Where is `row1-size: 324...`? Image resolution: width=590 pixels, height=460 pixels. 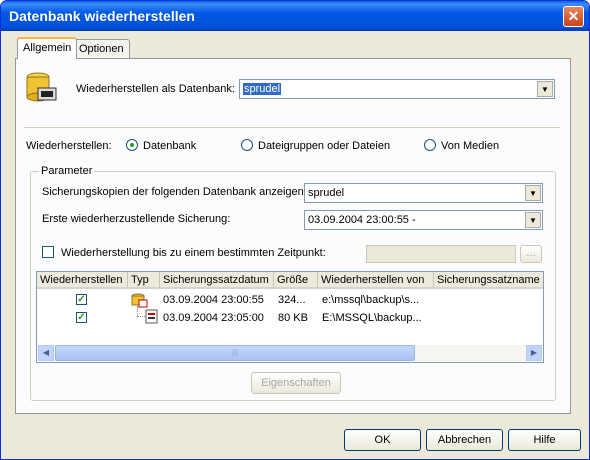
row1-size: 324... is located at coordinates (292, 300).